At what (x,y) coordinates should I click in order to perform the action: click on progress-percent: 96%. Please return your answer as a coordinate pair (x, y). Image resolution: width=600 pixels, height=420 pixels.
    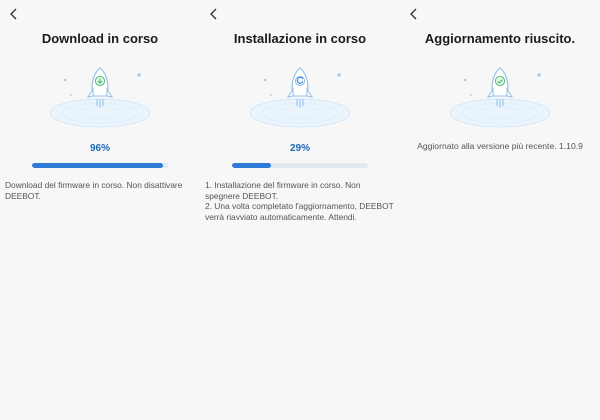
    Looking at the image, I should click on (99, 148).